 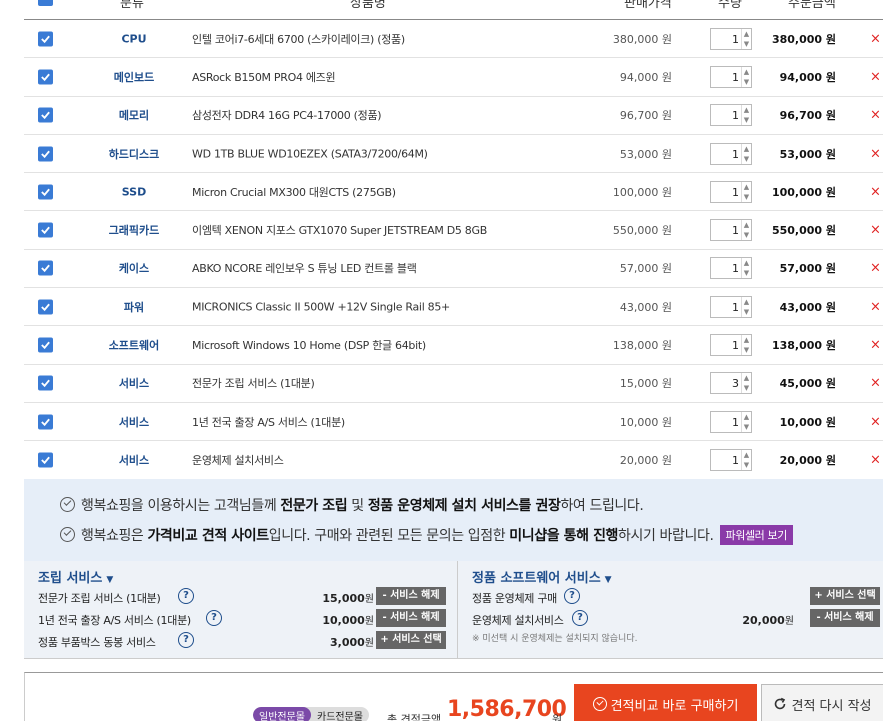 What do you see at coordinates (253, 383) in the screenshot?
I see `row-product-name: 전문가 조립 서비스 (1대분)` at bounding box center [253, 383].